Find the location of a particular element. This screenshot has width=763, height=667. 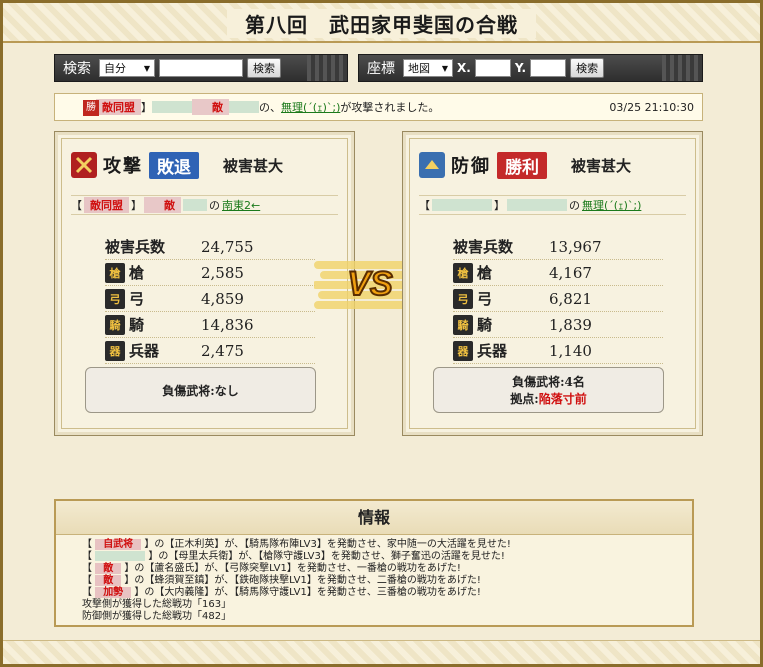

defender-line: 【 】 の 無理(´(ｪ)`;) is located at coordinates (552, 205).